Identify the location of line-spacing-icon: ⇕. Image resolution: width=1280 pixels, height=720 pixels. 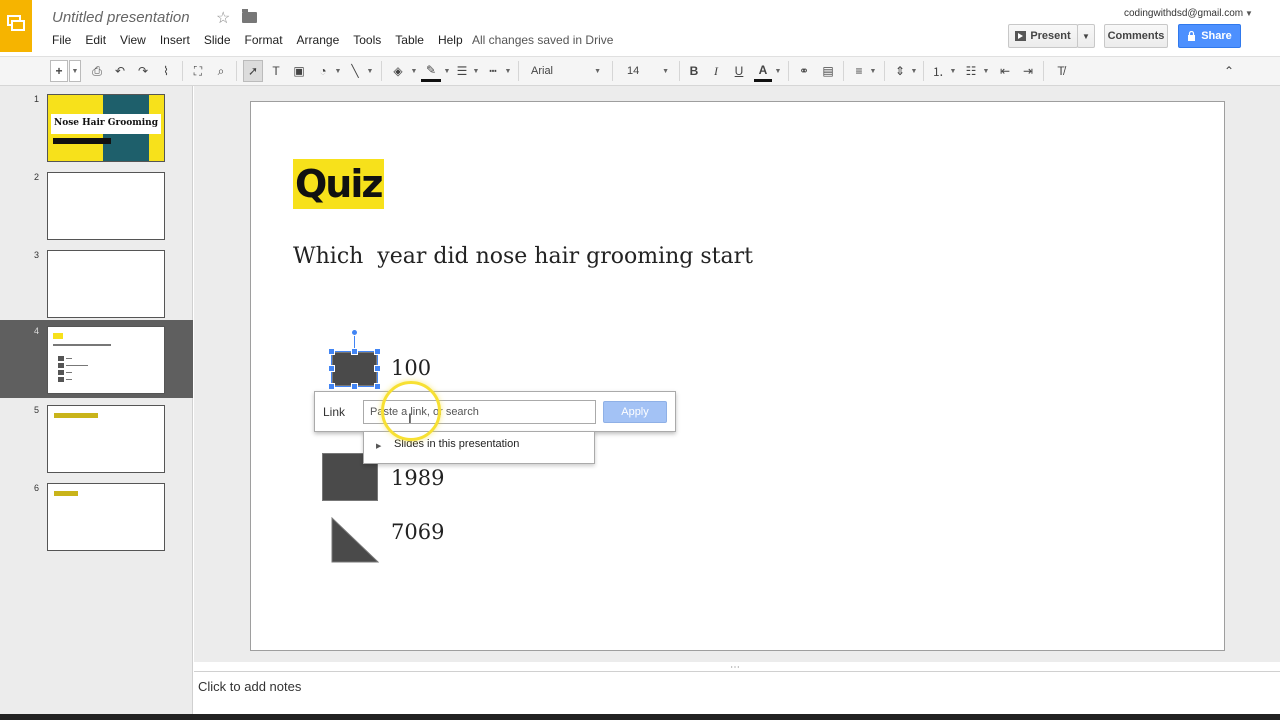
(900, 71).